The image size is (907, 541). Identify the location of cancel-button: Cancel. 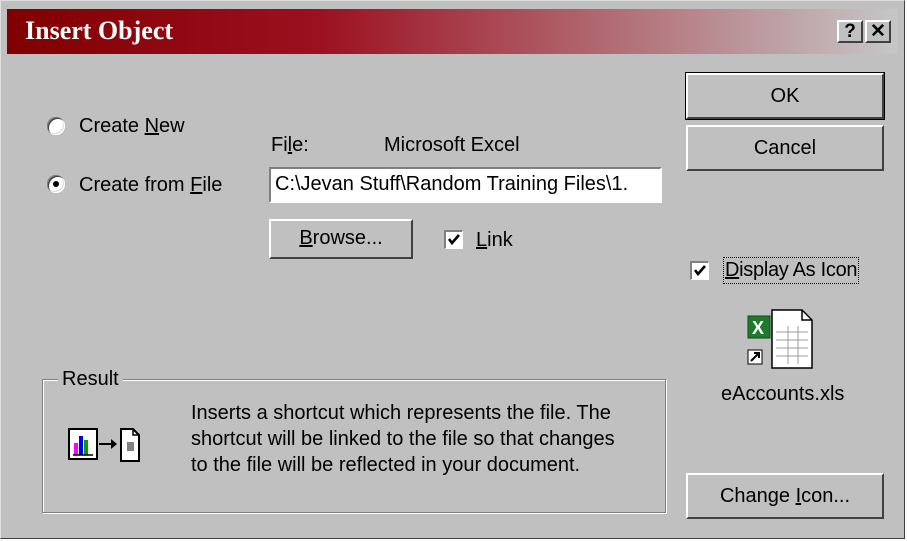
(785, 148).